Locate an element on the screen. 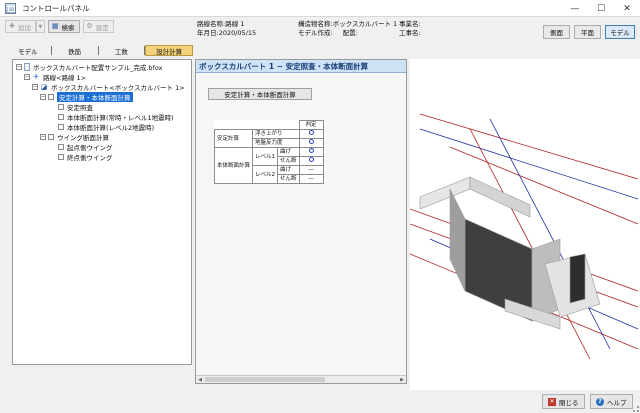  bearing-cell: 地盤反力度 is located at coordinates (276, 143).